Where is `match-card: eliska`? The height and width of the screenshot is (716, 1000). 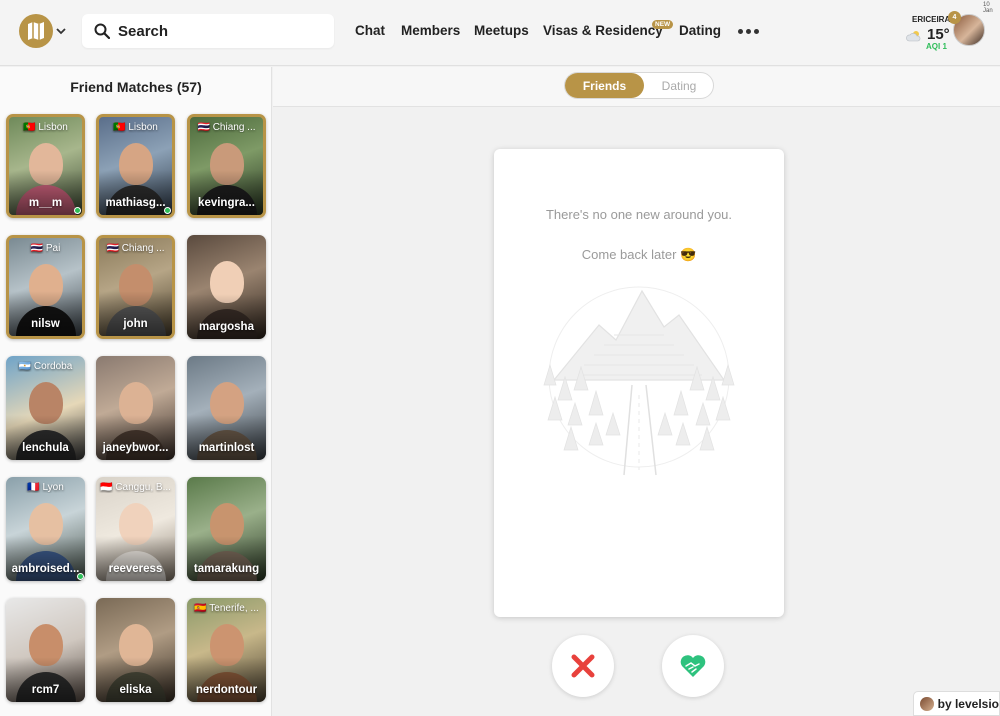 match-card: eliska is located at coordinates (135, 650).